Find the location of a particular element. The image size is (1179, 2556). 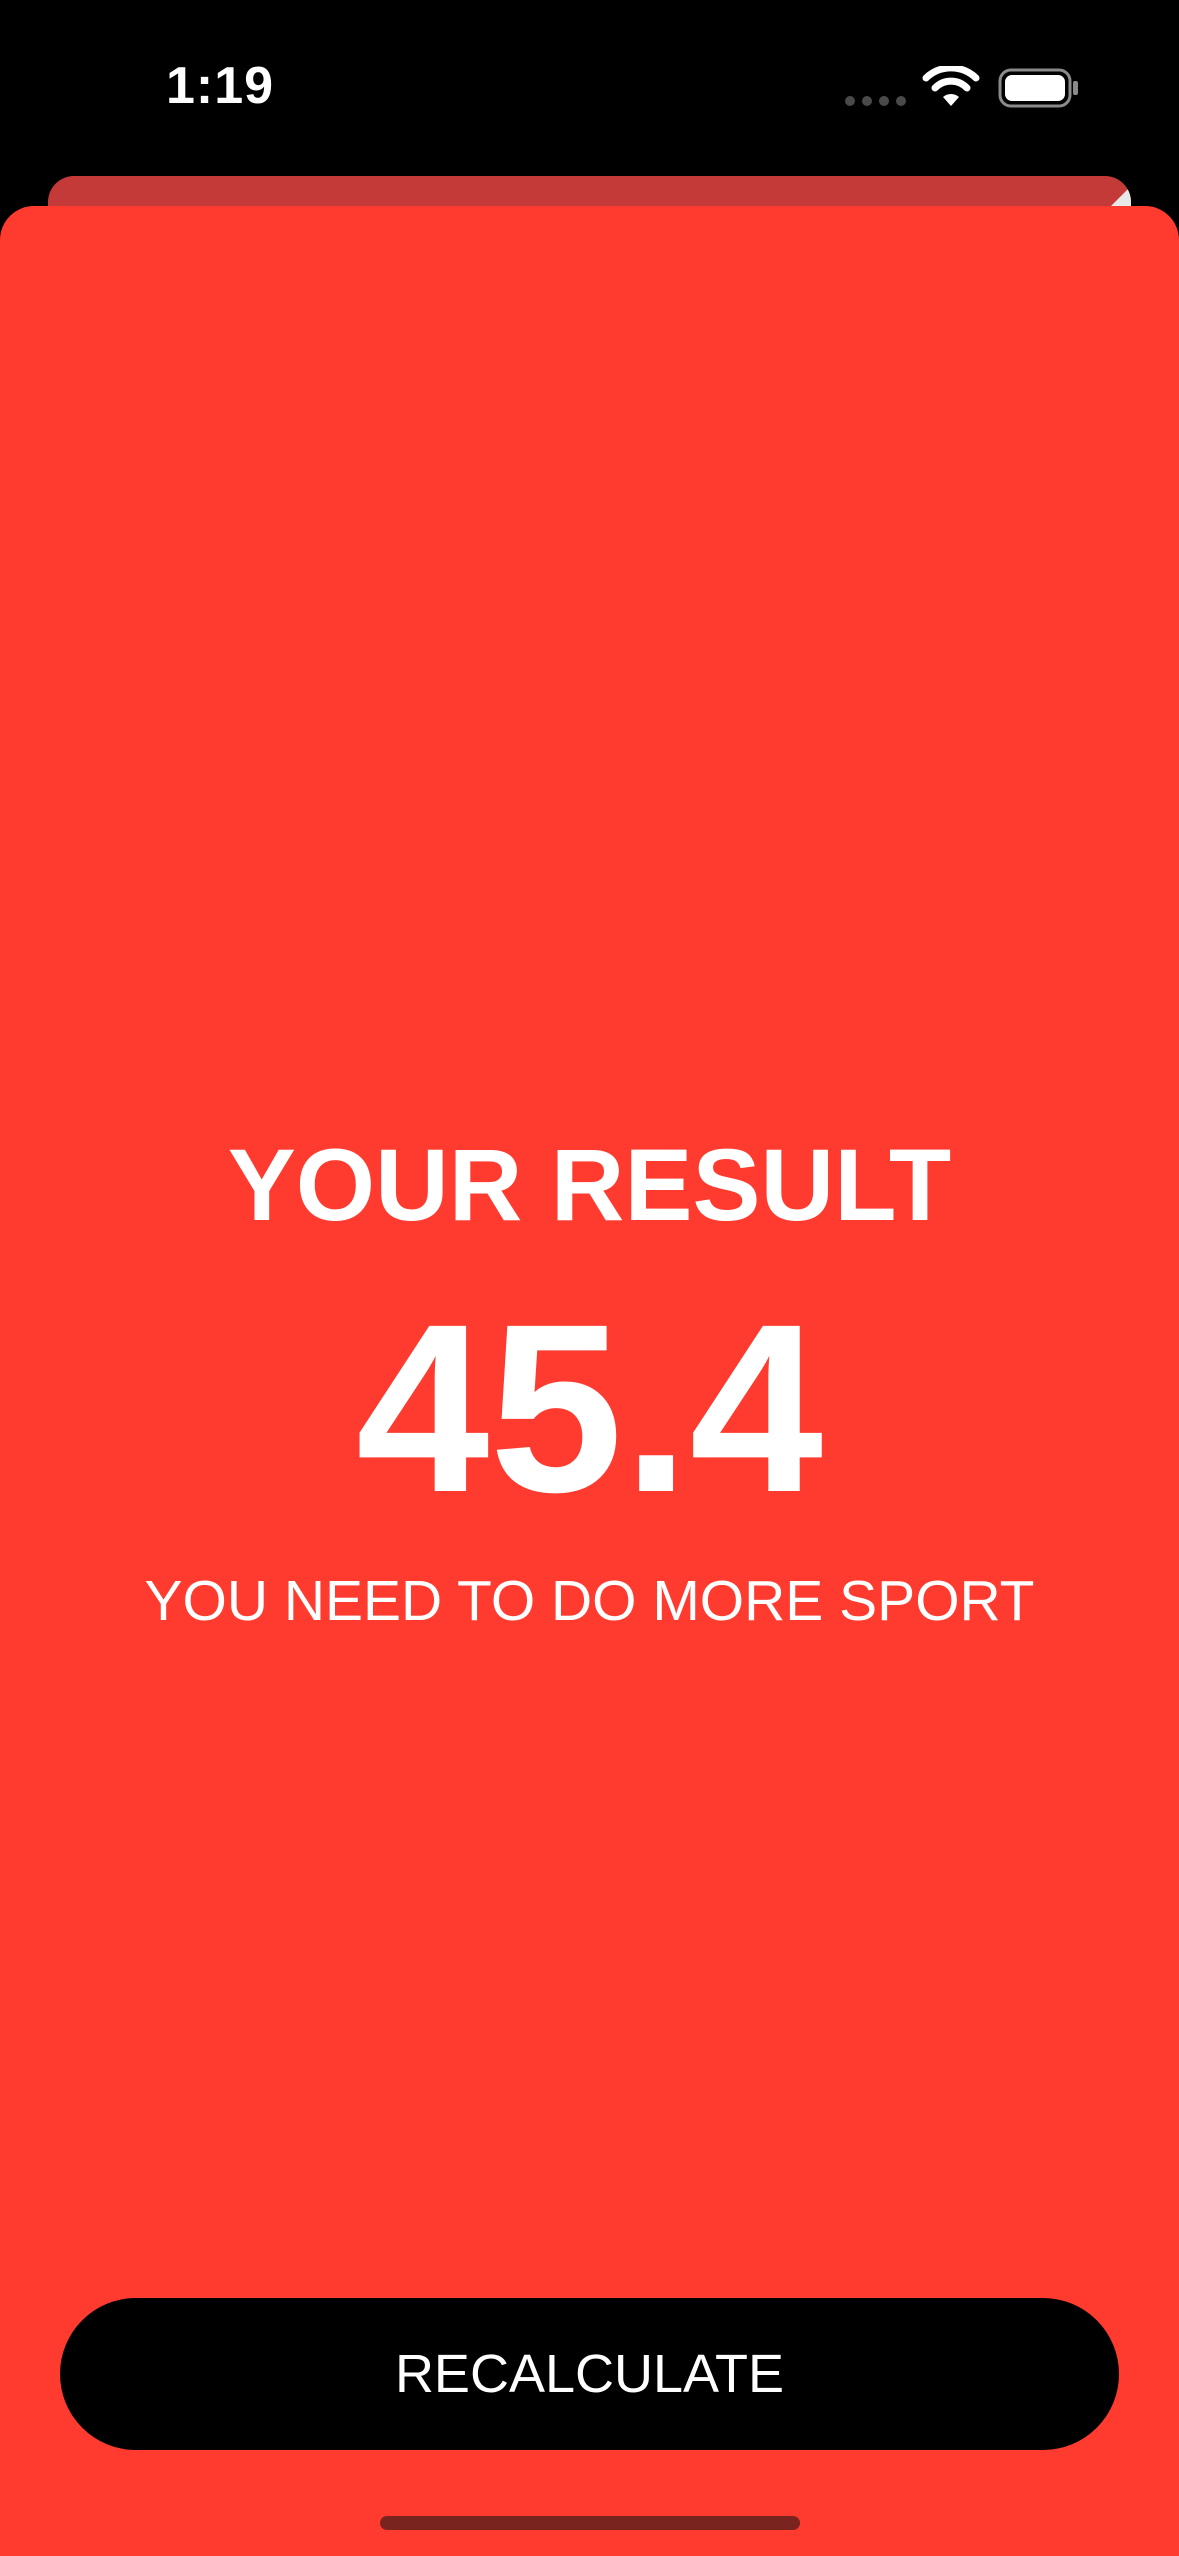

card-corner-decoration is located at coordinates (1120, 197).